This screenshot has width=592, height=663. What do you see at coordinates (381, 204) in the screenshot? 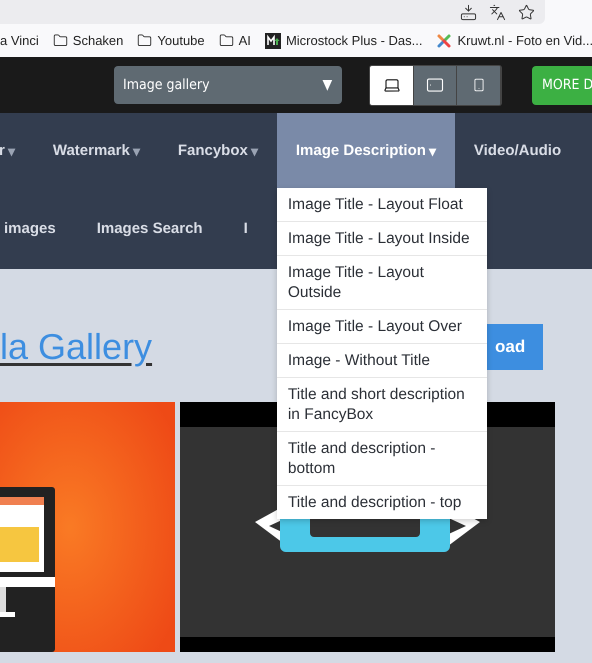
I see `menu-item: Image Title - Layout Float` at bounding box center [381, 204].